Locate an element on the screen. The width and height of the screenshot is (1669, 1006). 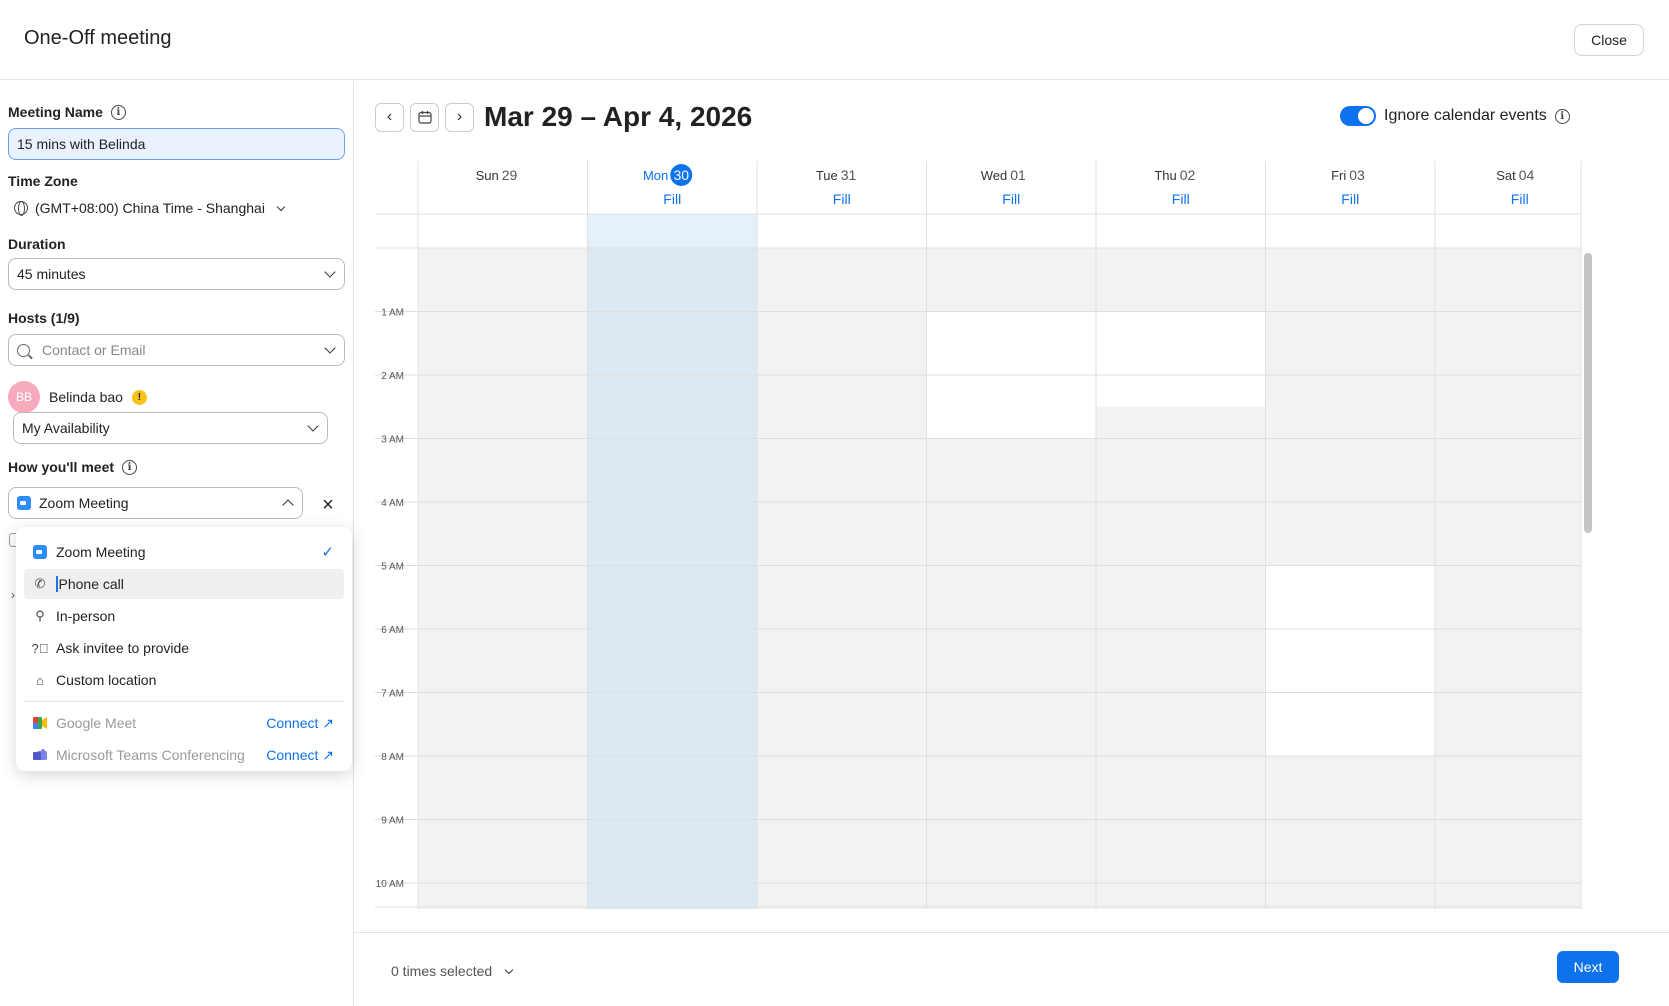
question-icon: ?⃝ is located at coordinates (40, 648).